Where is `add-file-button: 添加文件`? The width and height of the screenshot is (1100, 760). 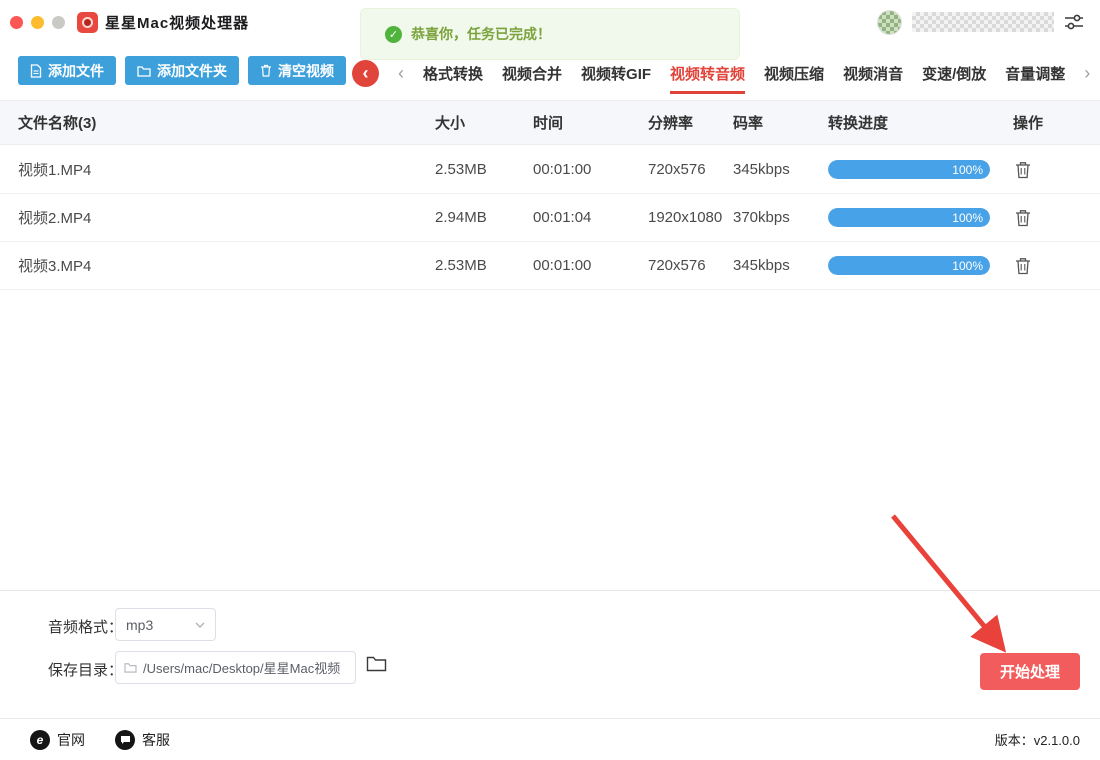 add-file-button: 添加文件 is located at coordinates (67, 70).